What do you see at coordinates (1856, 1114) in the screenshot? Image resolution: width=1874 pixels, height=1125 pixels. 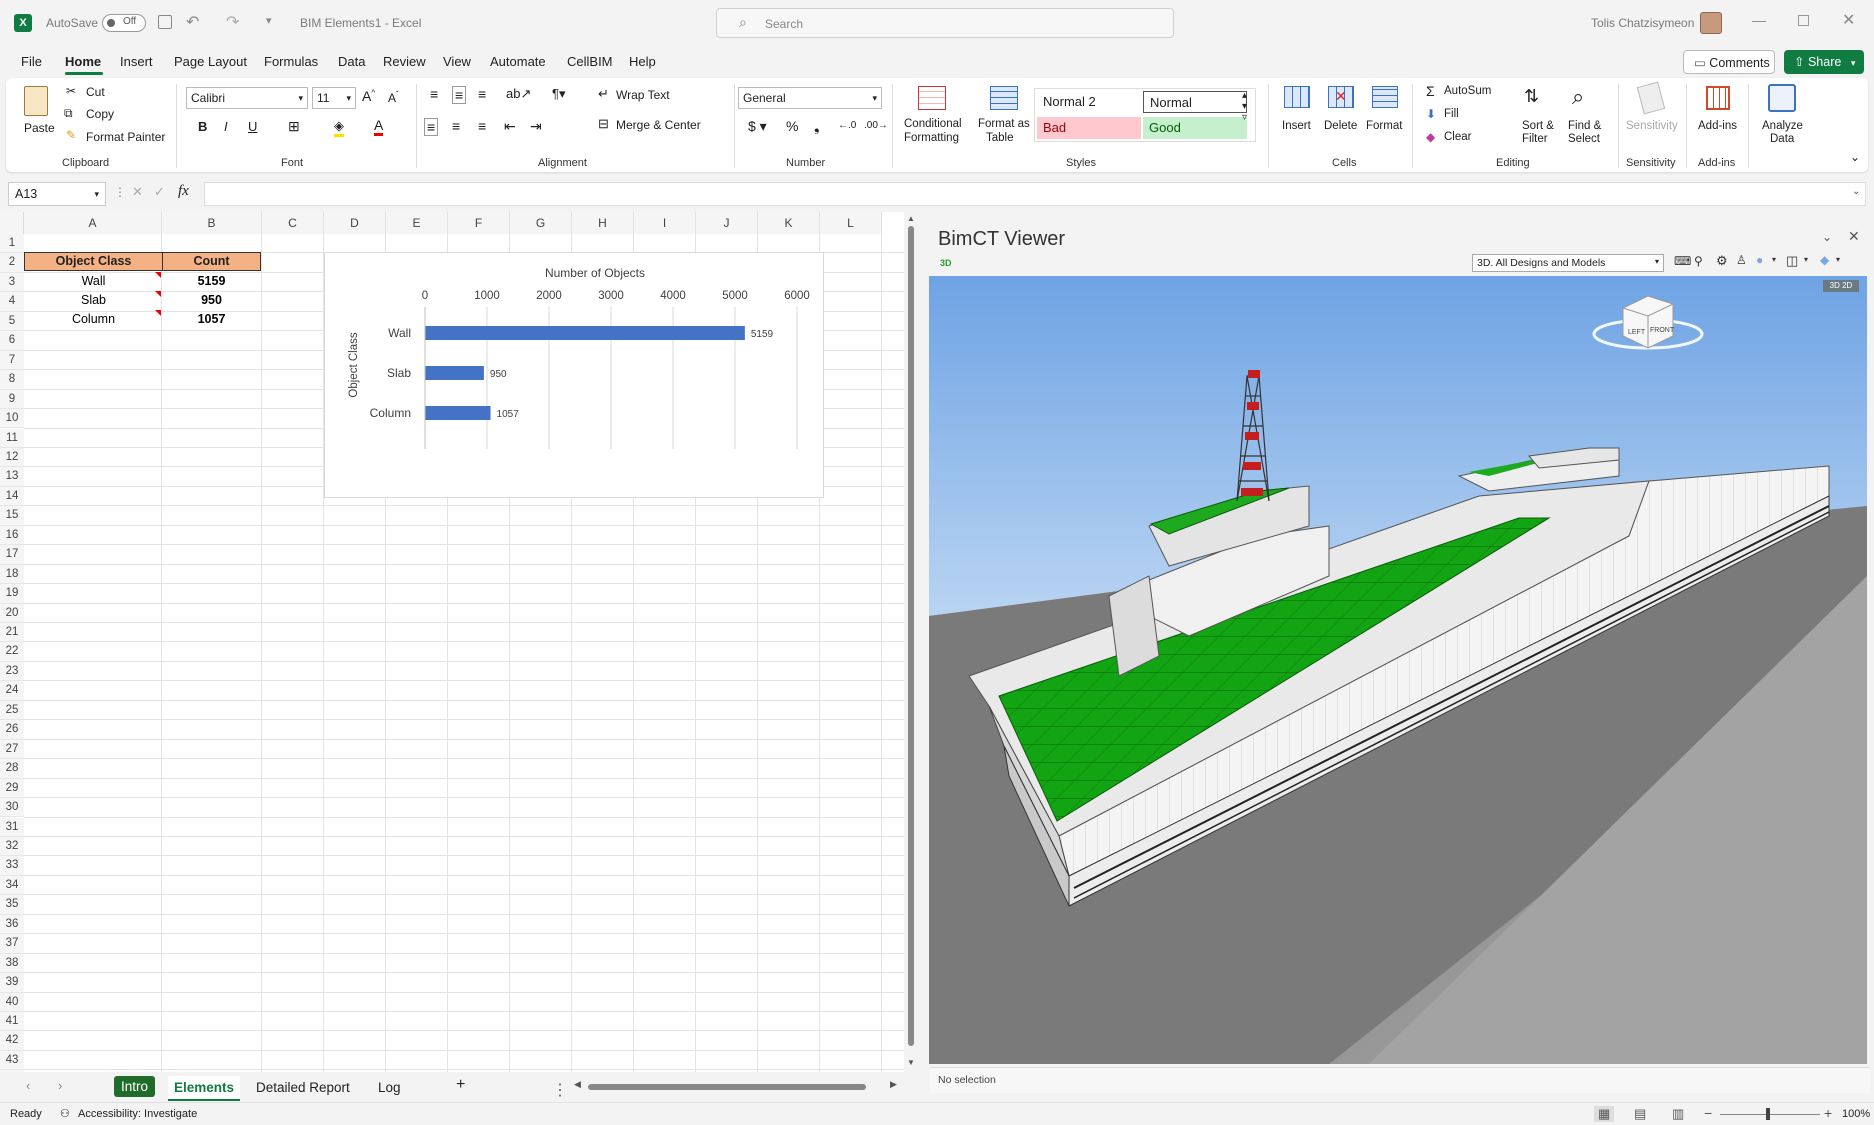 I see `zoom-level: 100%` at bounding box center [1856, 1114].